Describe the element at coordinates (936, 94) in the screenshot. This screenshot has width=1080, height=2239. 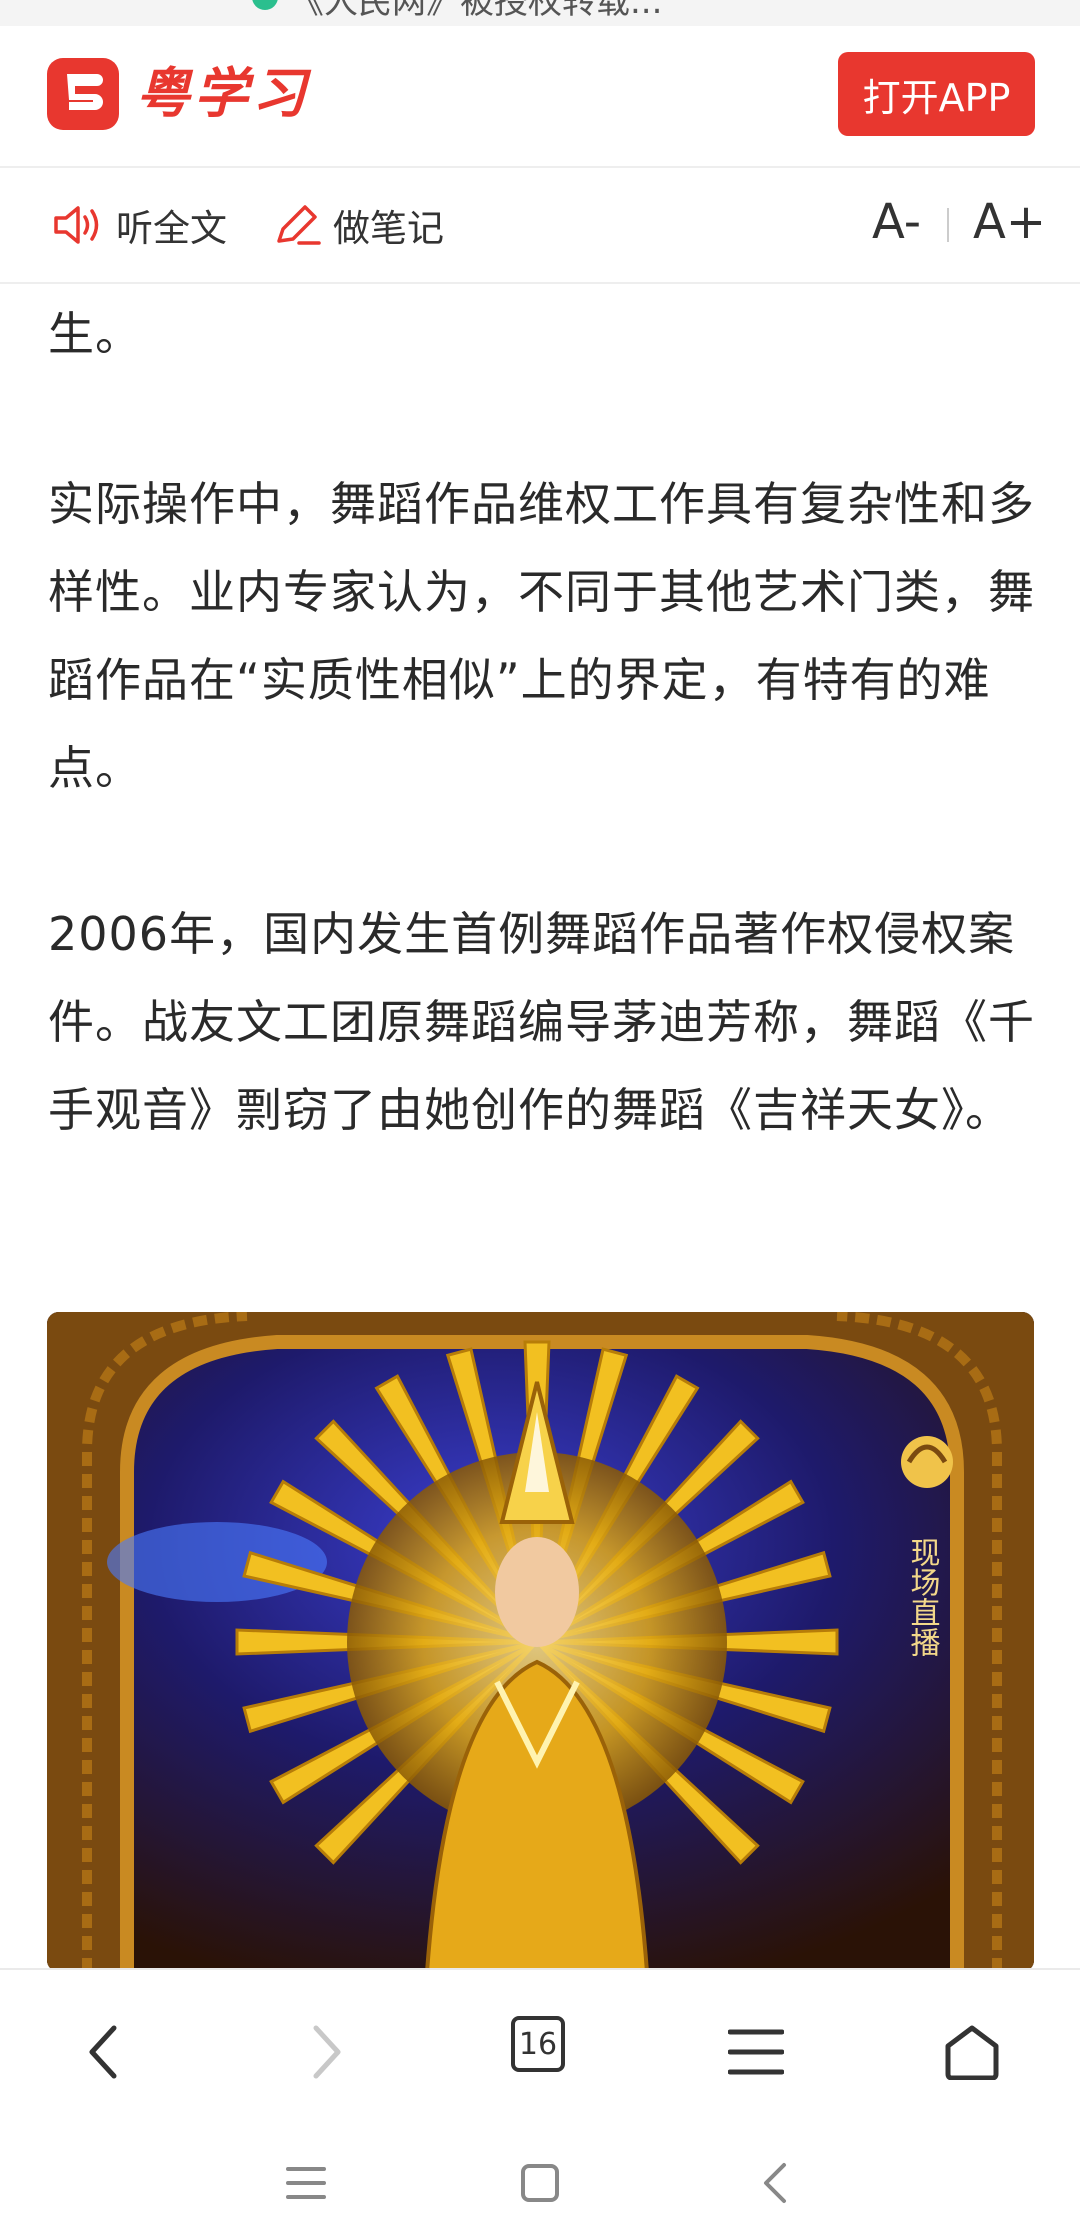
I see `open-app-button: 打开APP` at that location.